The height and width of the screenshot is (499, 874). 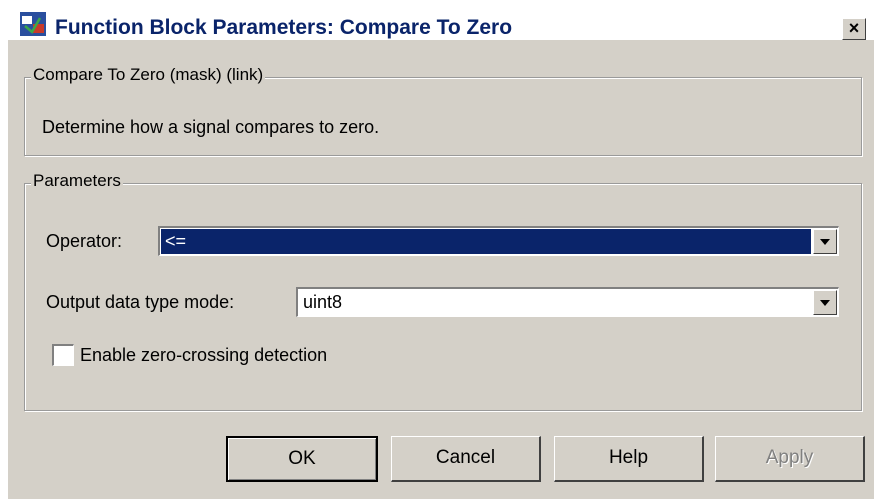 I want to click on operator-dropdown: <=, so click(x=498, y=241).